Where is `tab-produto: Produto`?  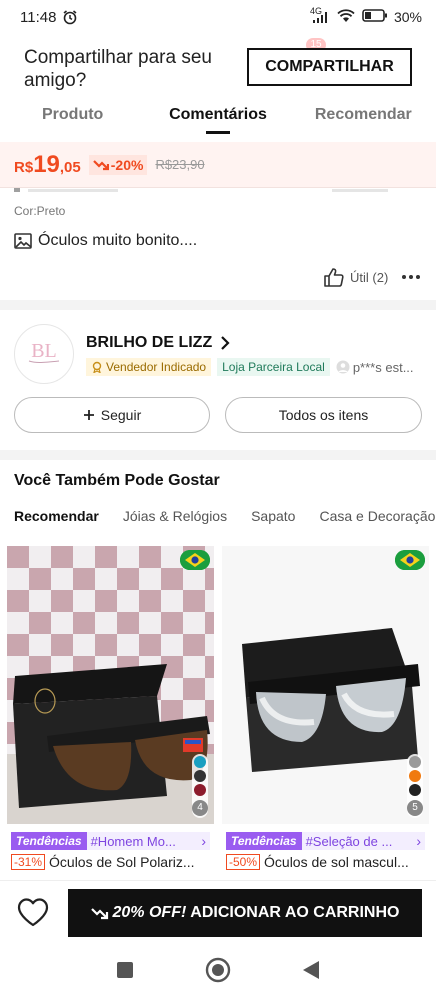
tab-produto: Produto is located at coordinates (72, 117).